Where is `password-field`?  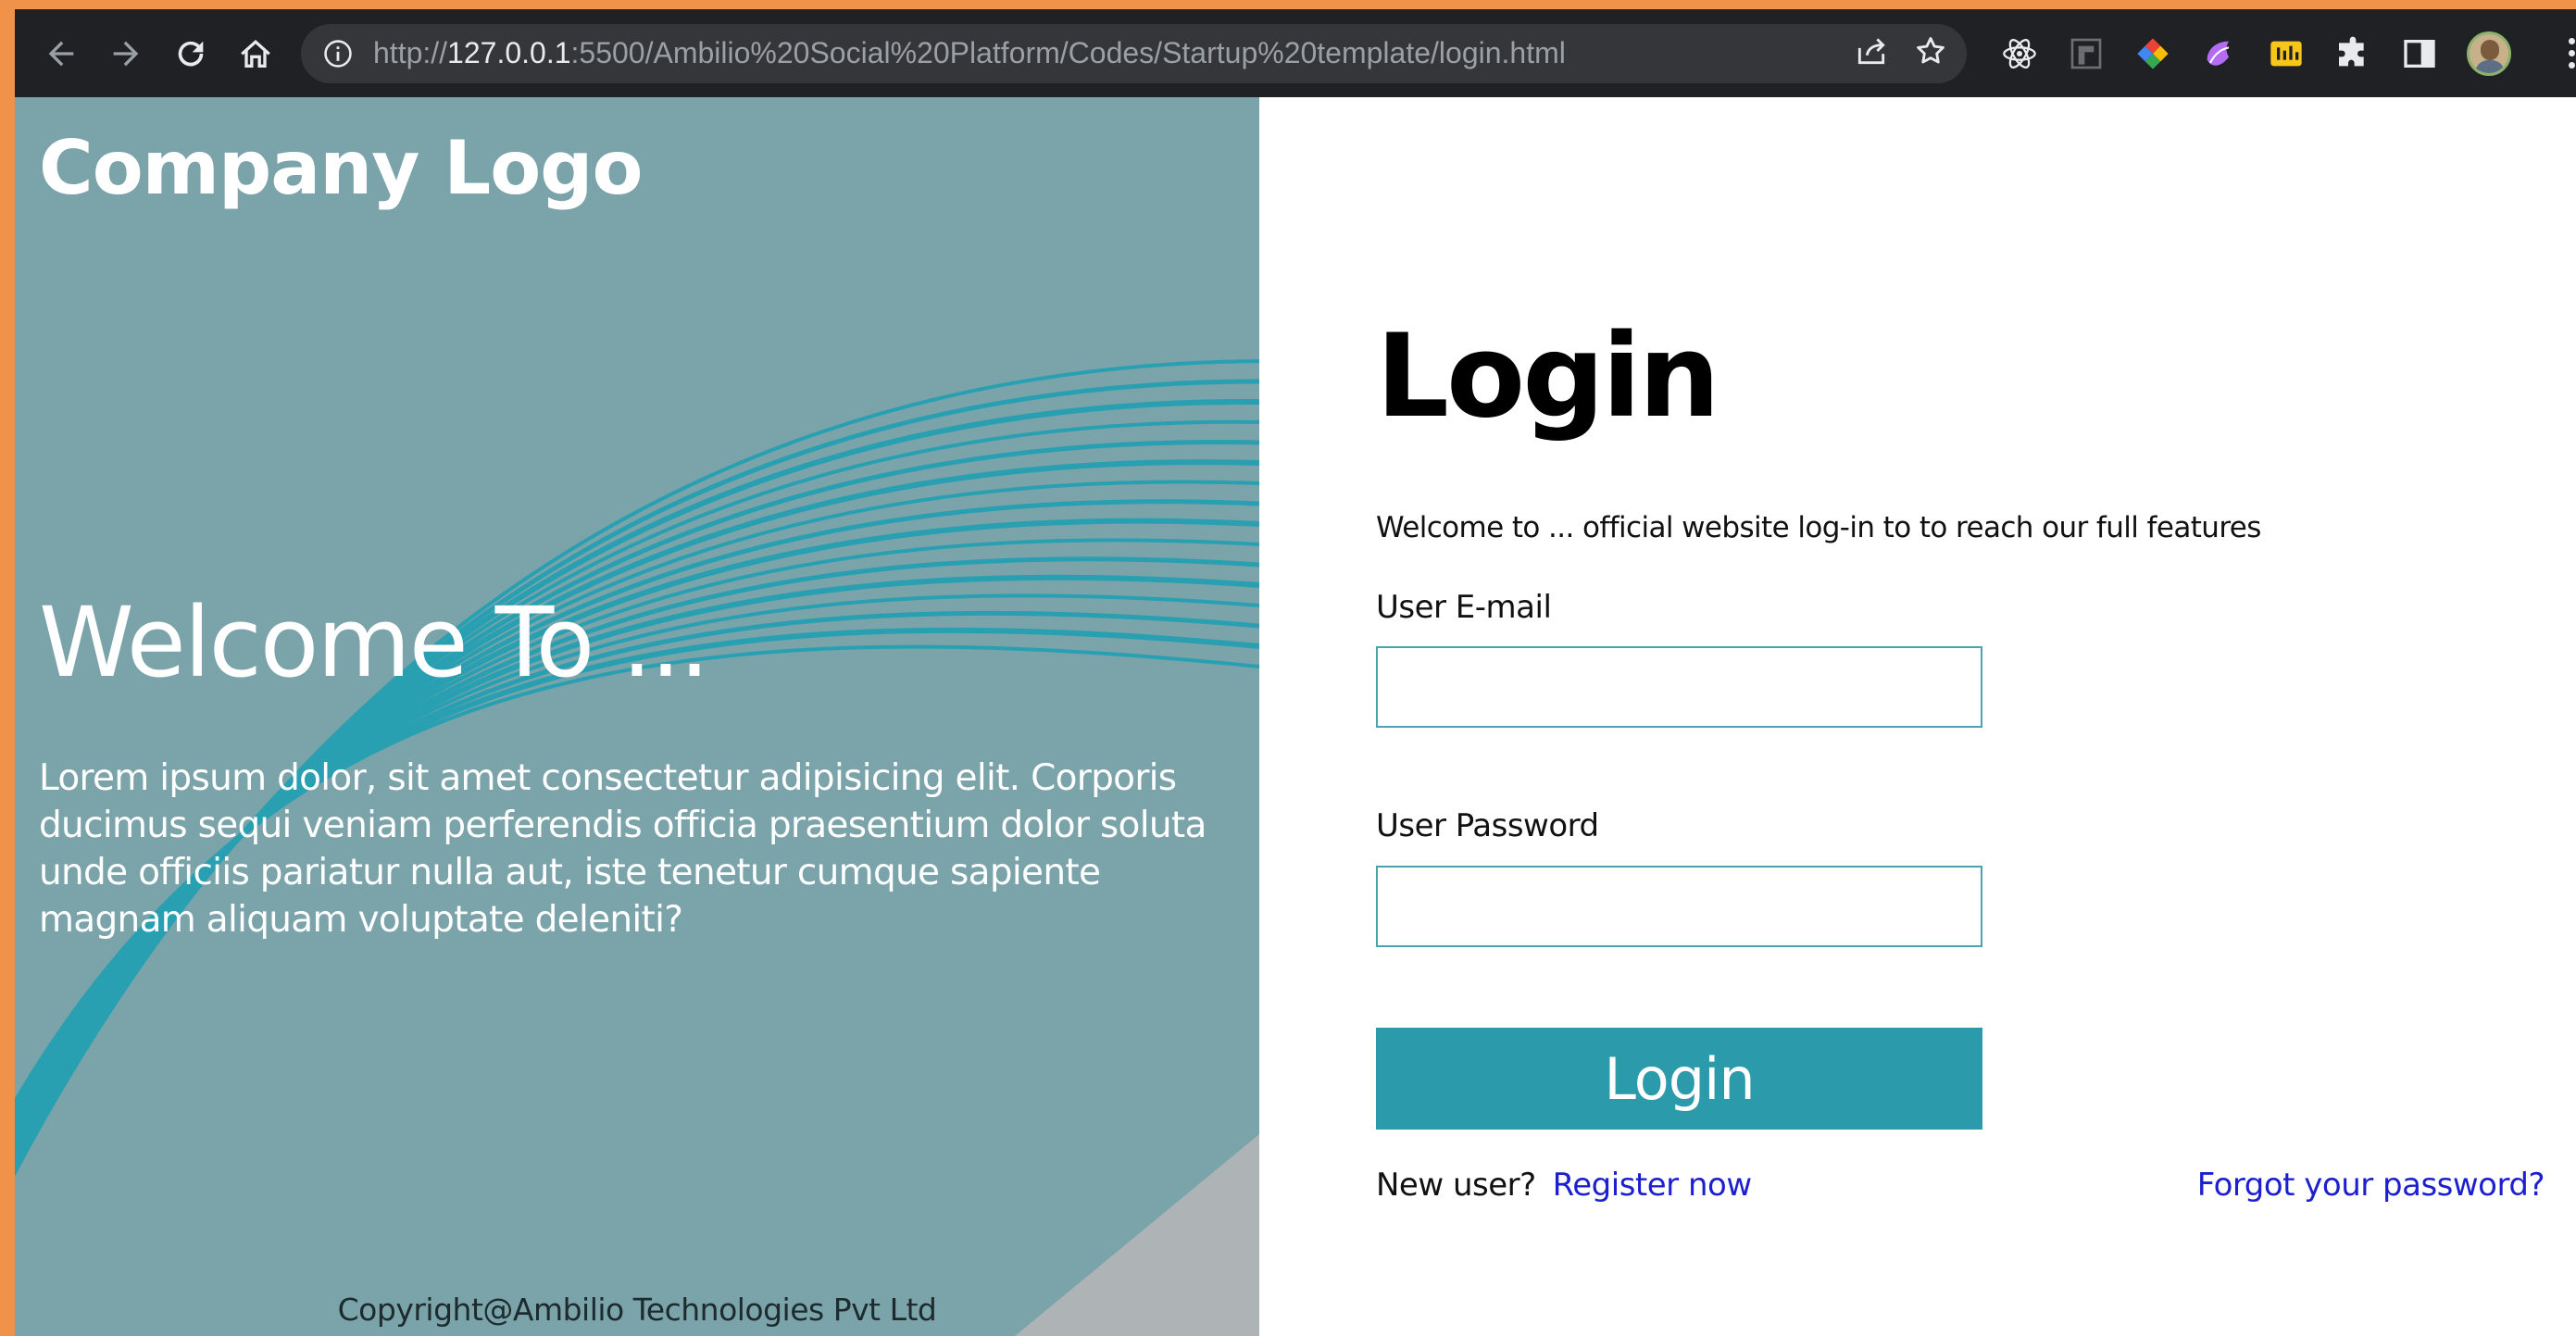 password-field is located at coordinates (1679, 906).